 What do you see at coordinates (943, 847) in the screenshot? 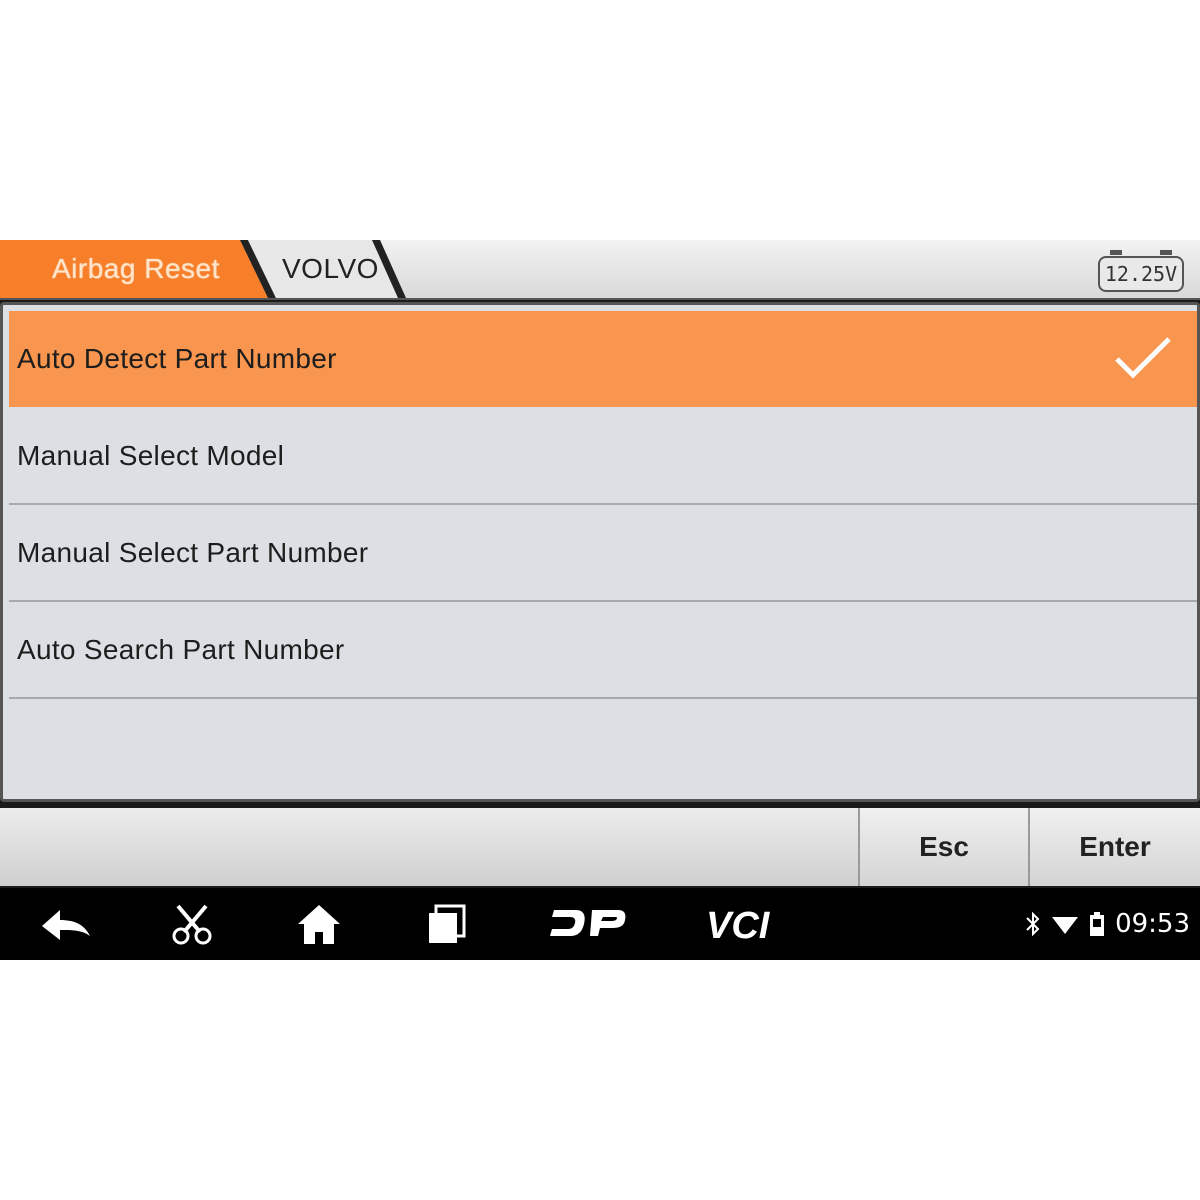
I see `esc-button: Esc` at bounding box center [943, 847].